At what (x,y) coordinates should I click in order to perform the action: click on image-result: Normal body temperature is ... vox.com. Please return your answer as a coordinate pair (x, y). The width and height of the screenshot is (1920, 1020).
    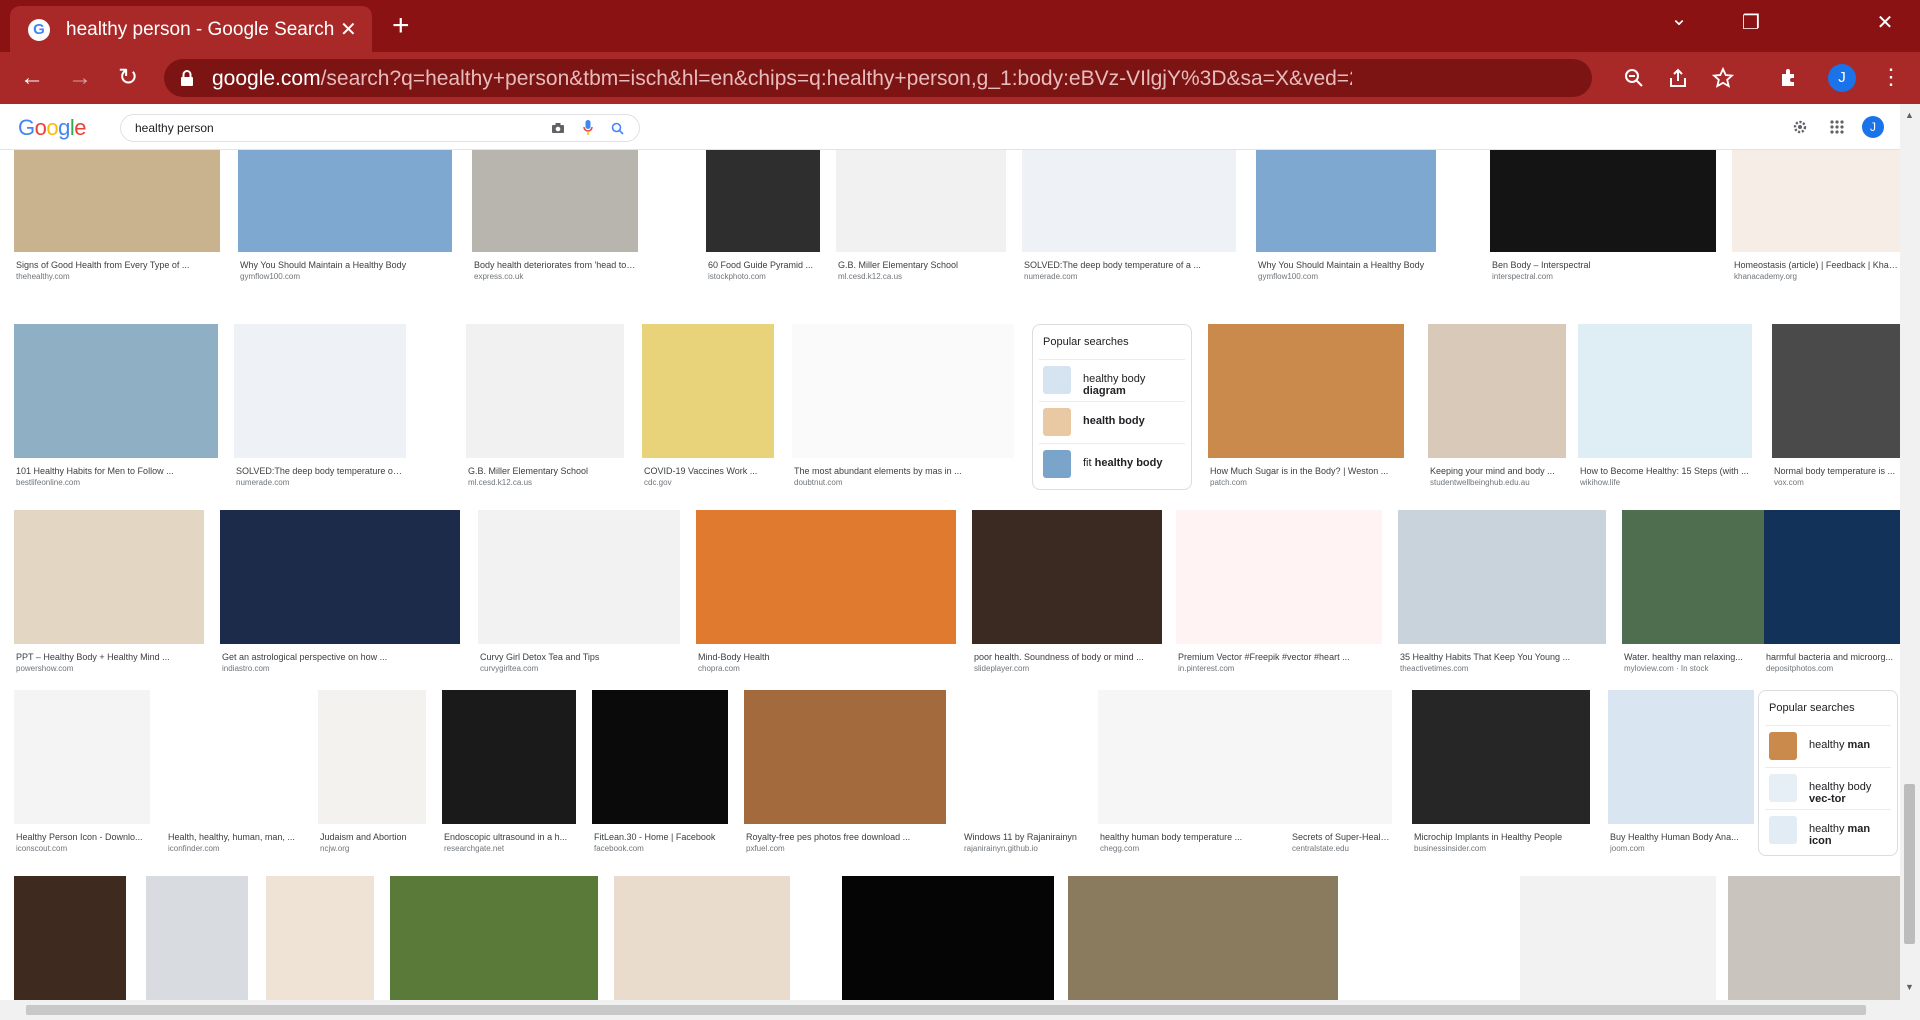
    Looking at the image, I should click on (1836, 406).